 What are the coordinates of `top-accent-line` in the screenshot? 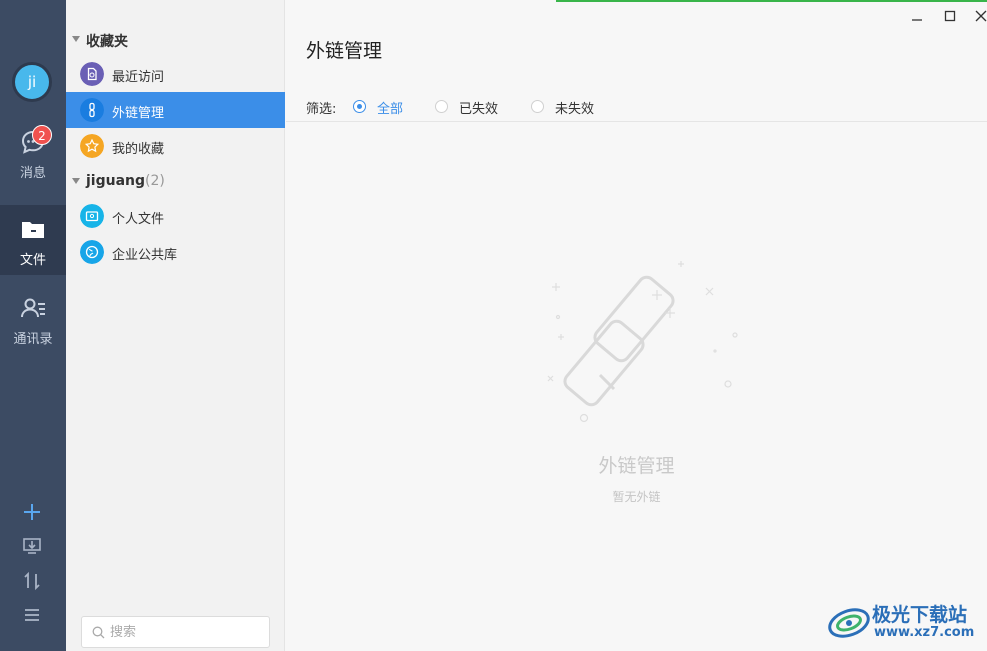 It's located at (771, 1).